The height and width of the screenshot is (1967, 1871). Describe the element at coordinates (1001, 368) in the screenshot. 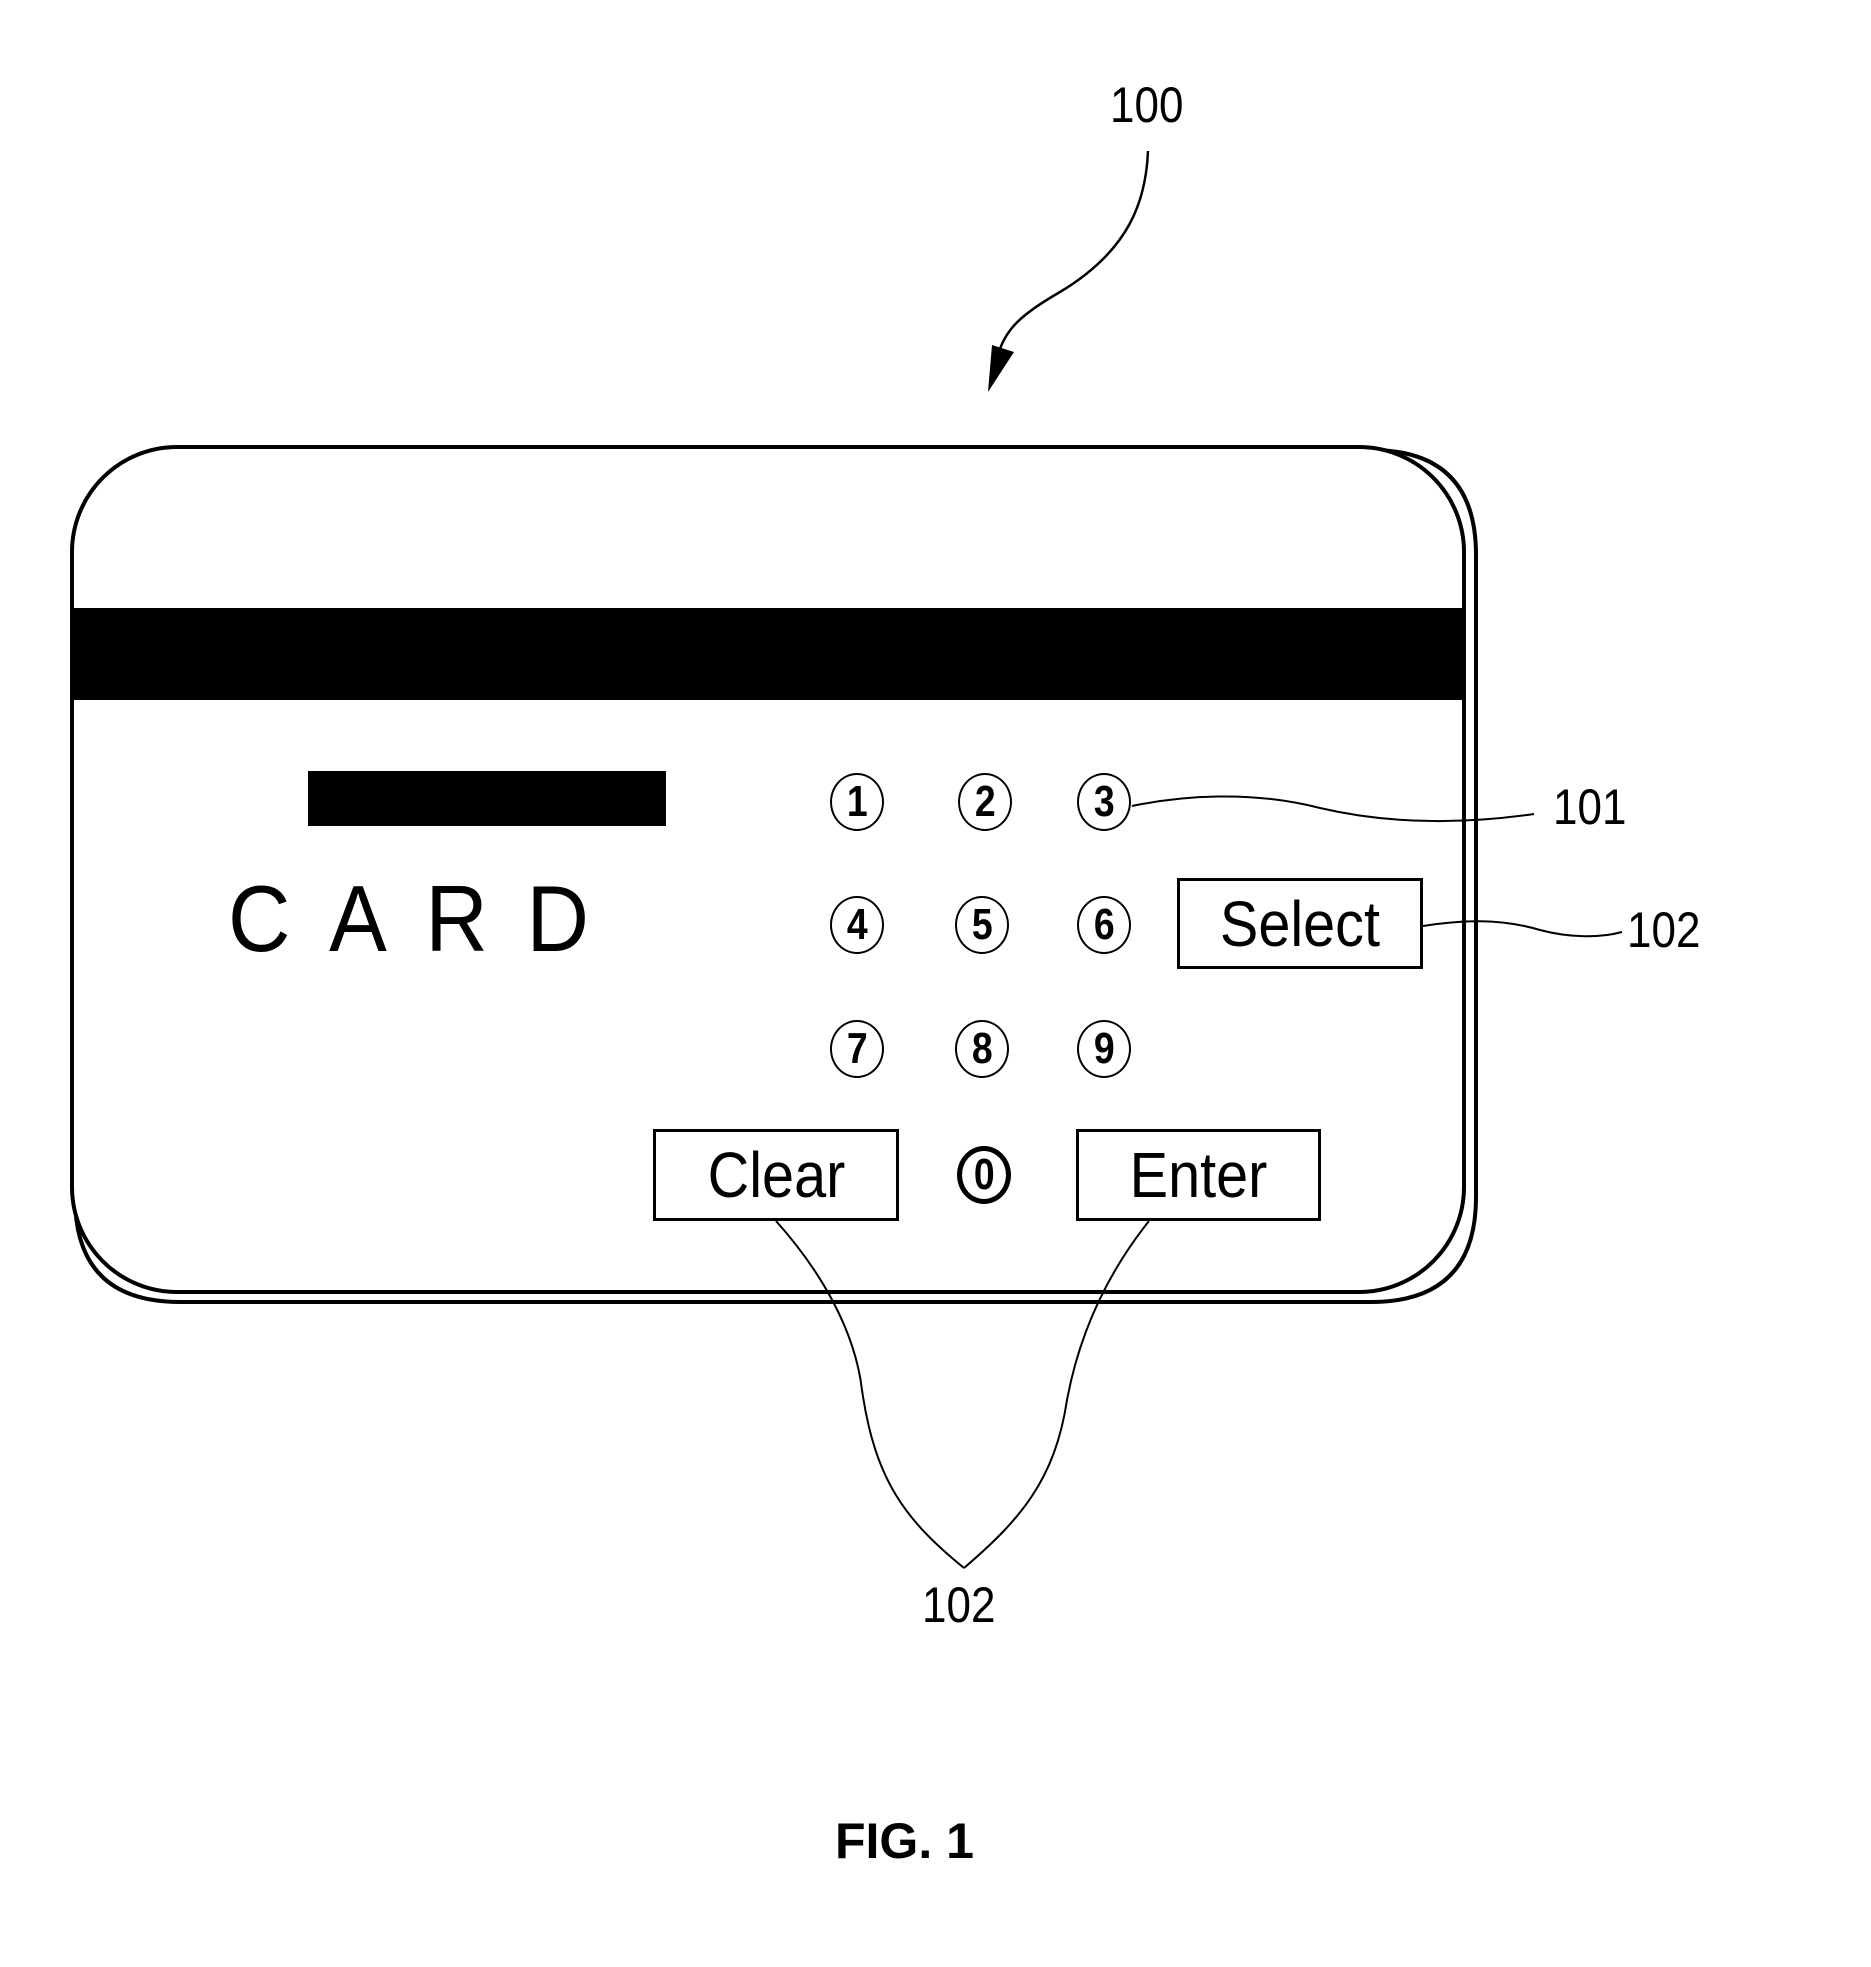

I see `arrowhead-icon` at that location.